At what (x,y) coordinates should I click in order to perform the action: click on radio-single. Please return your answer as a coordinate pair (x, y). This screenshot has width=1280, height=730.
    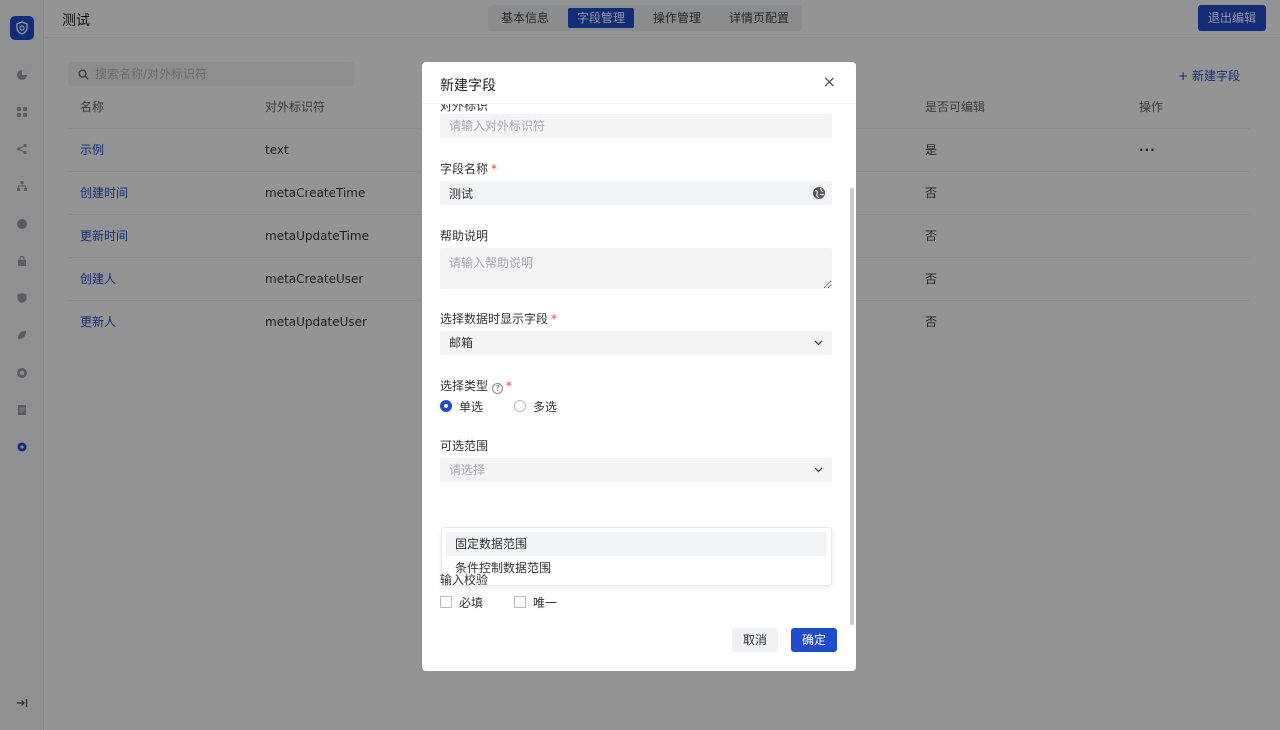
    Looking at the image, I should click on (446, 406).